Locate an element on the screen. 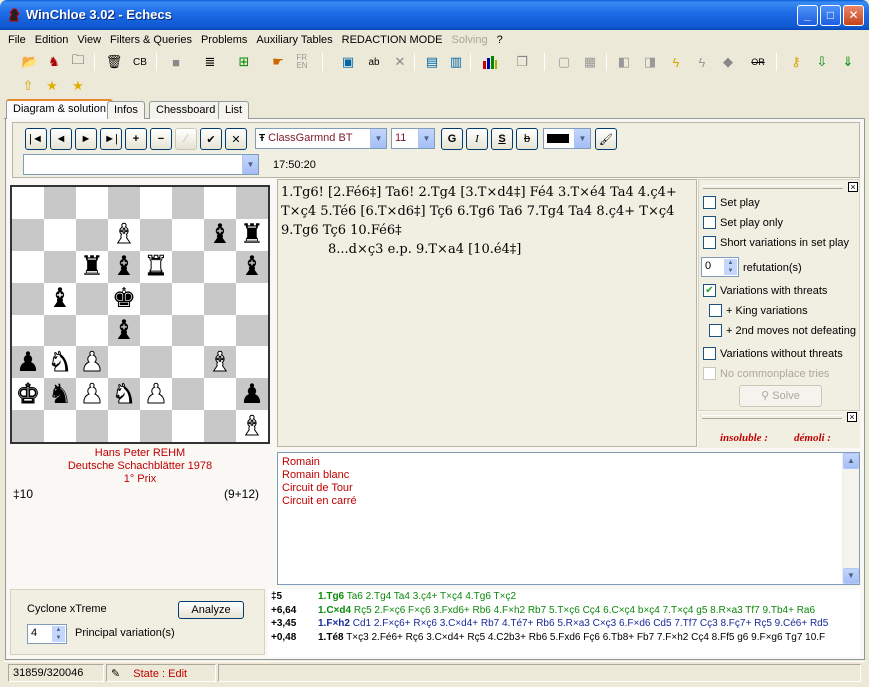 This screenshot has width=869, height=687. menu-view: View is located at coordinates (89, 38).